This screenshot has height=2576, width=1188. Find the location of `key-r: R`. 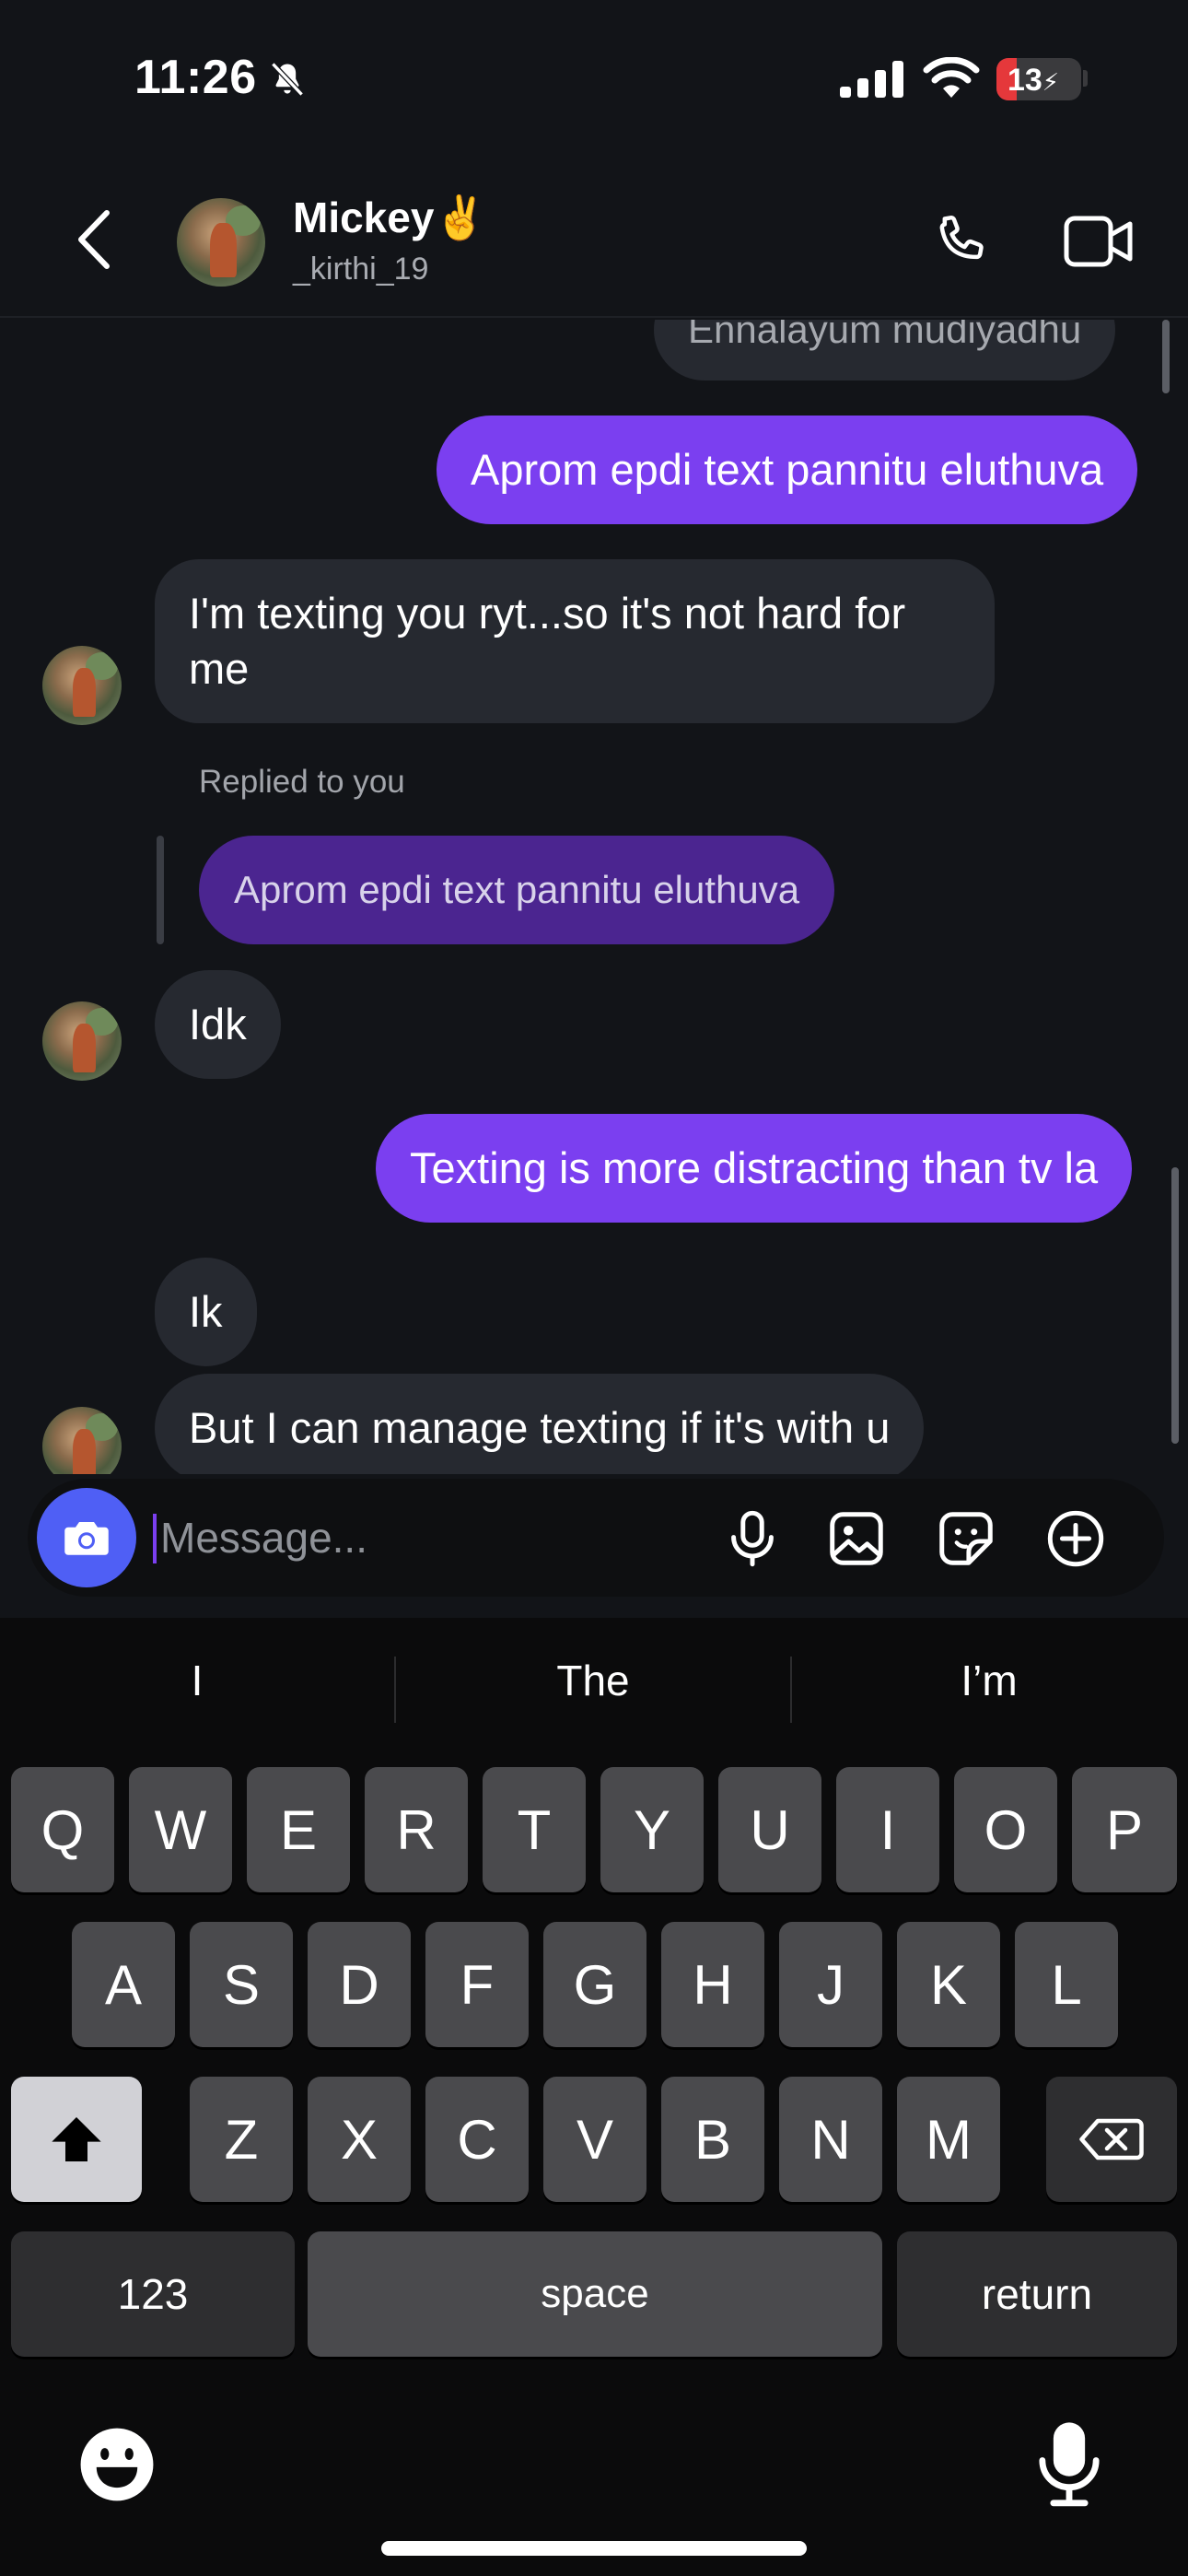

key-r: R is located at coordinates (416, 1829).